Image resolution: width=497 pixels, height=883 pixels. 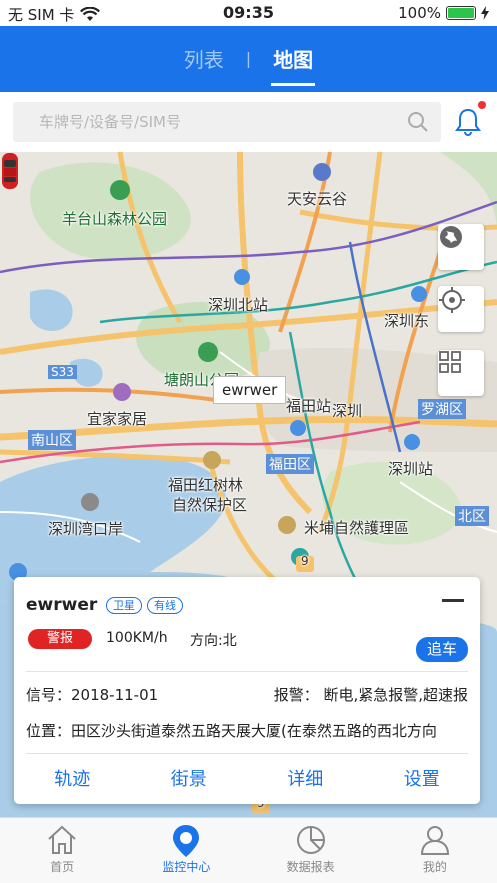 I want to click on map-label-shenzhen-bay: 深圳湾口岸, so click(x=86, y=529).